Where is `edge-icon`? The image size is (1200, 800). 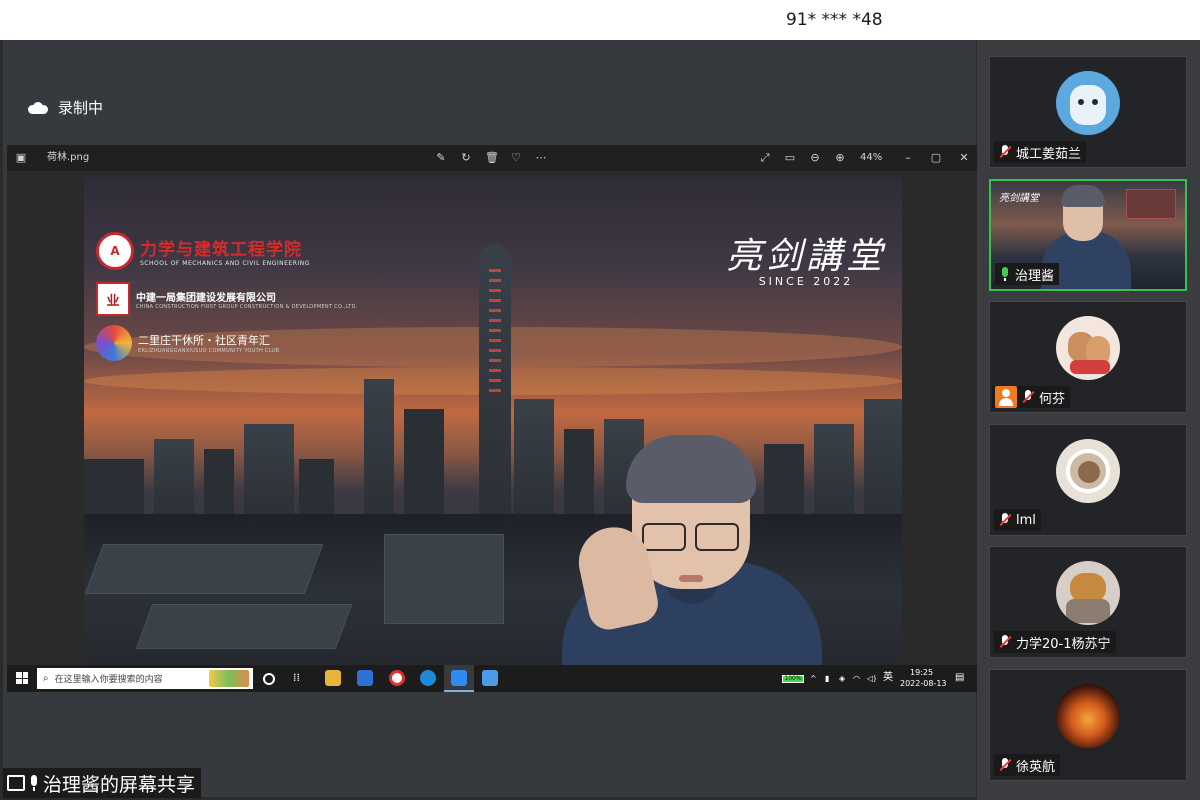
edge-icon is located at coordinates (428, 678).